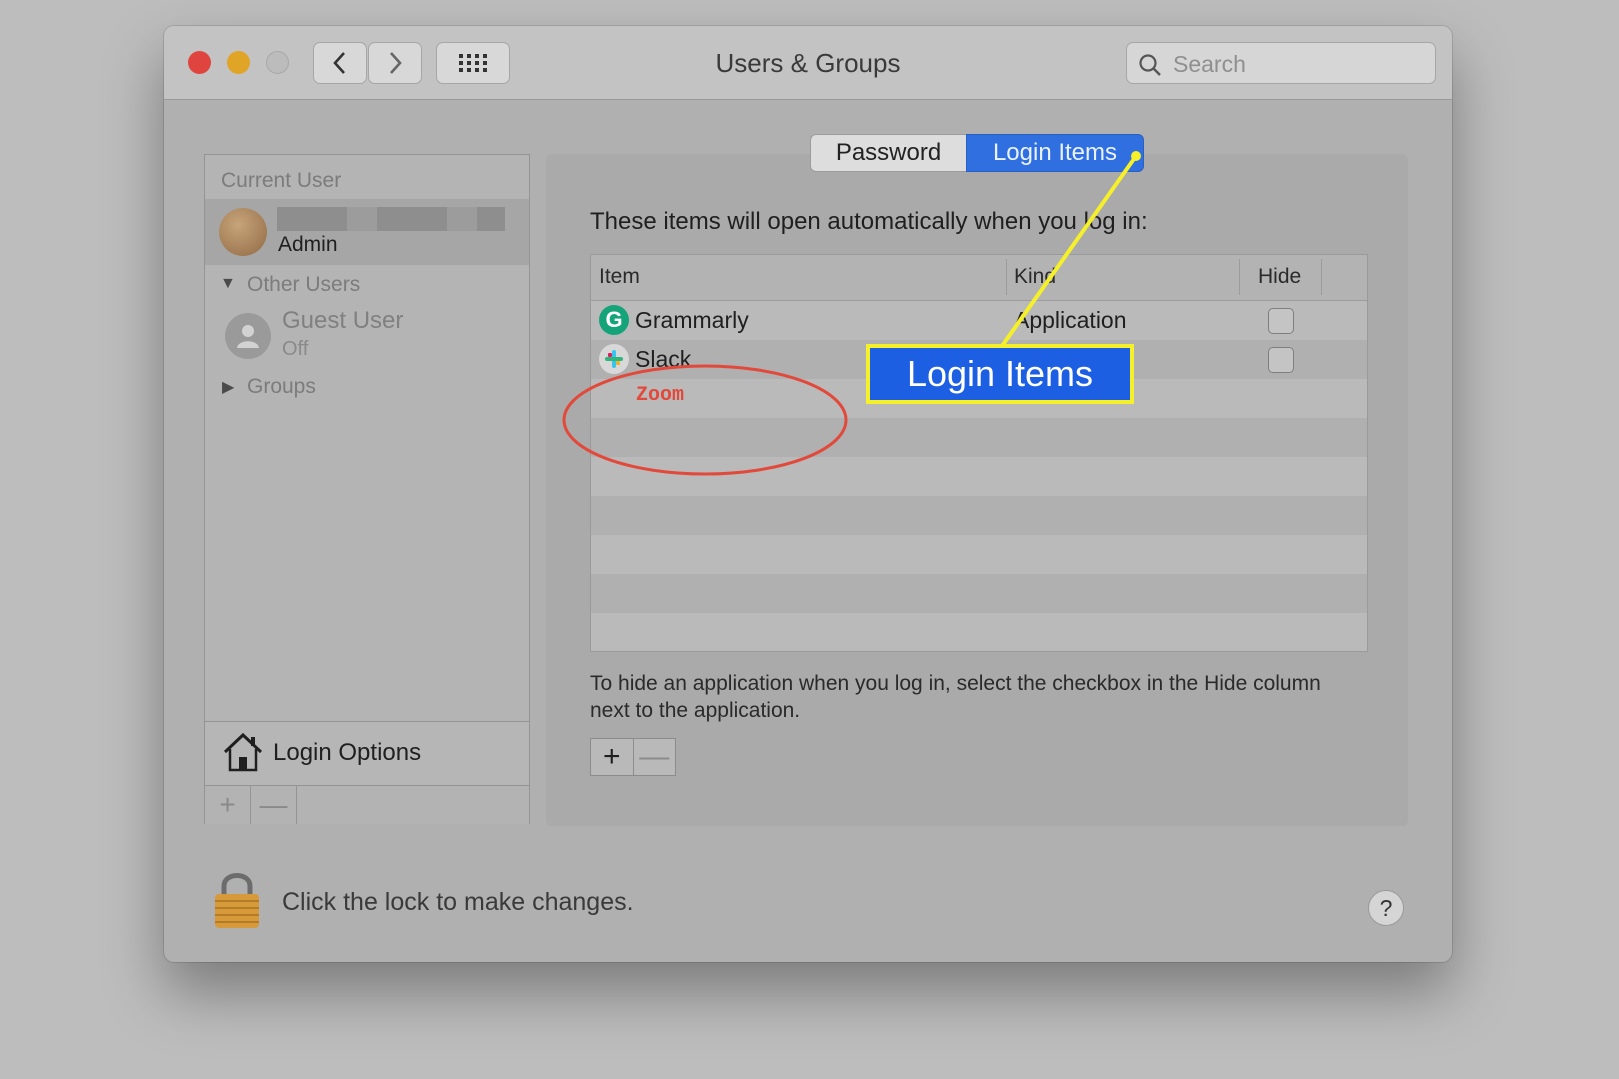 Image resolution: width=1619 pixels, height=1079 pixels. I want to click on highlight-ellipse, so click(705, 420).